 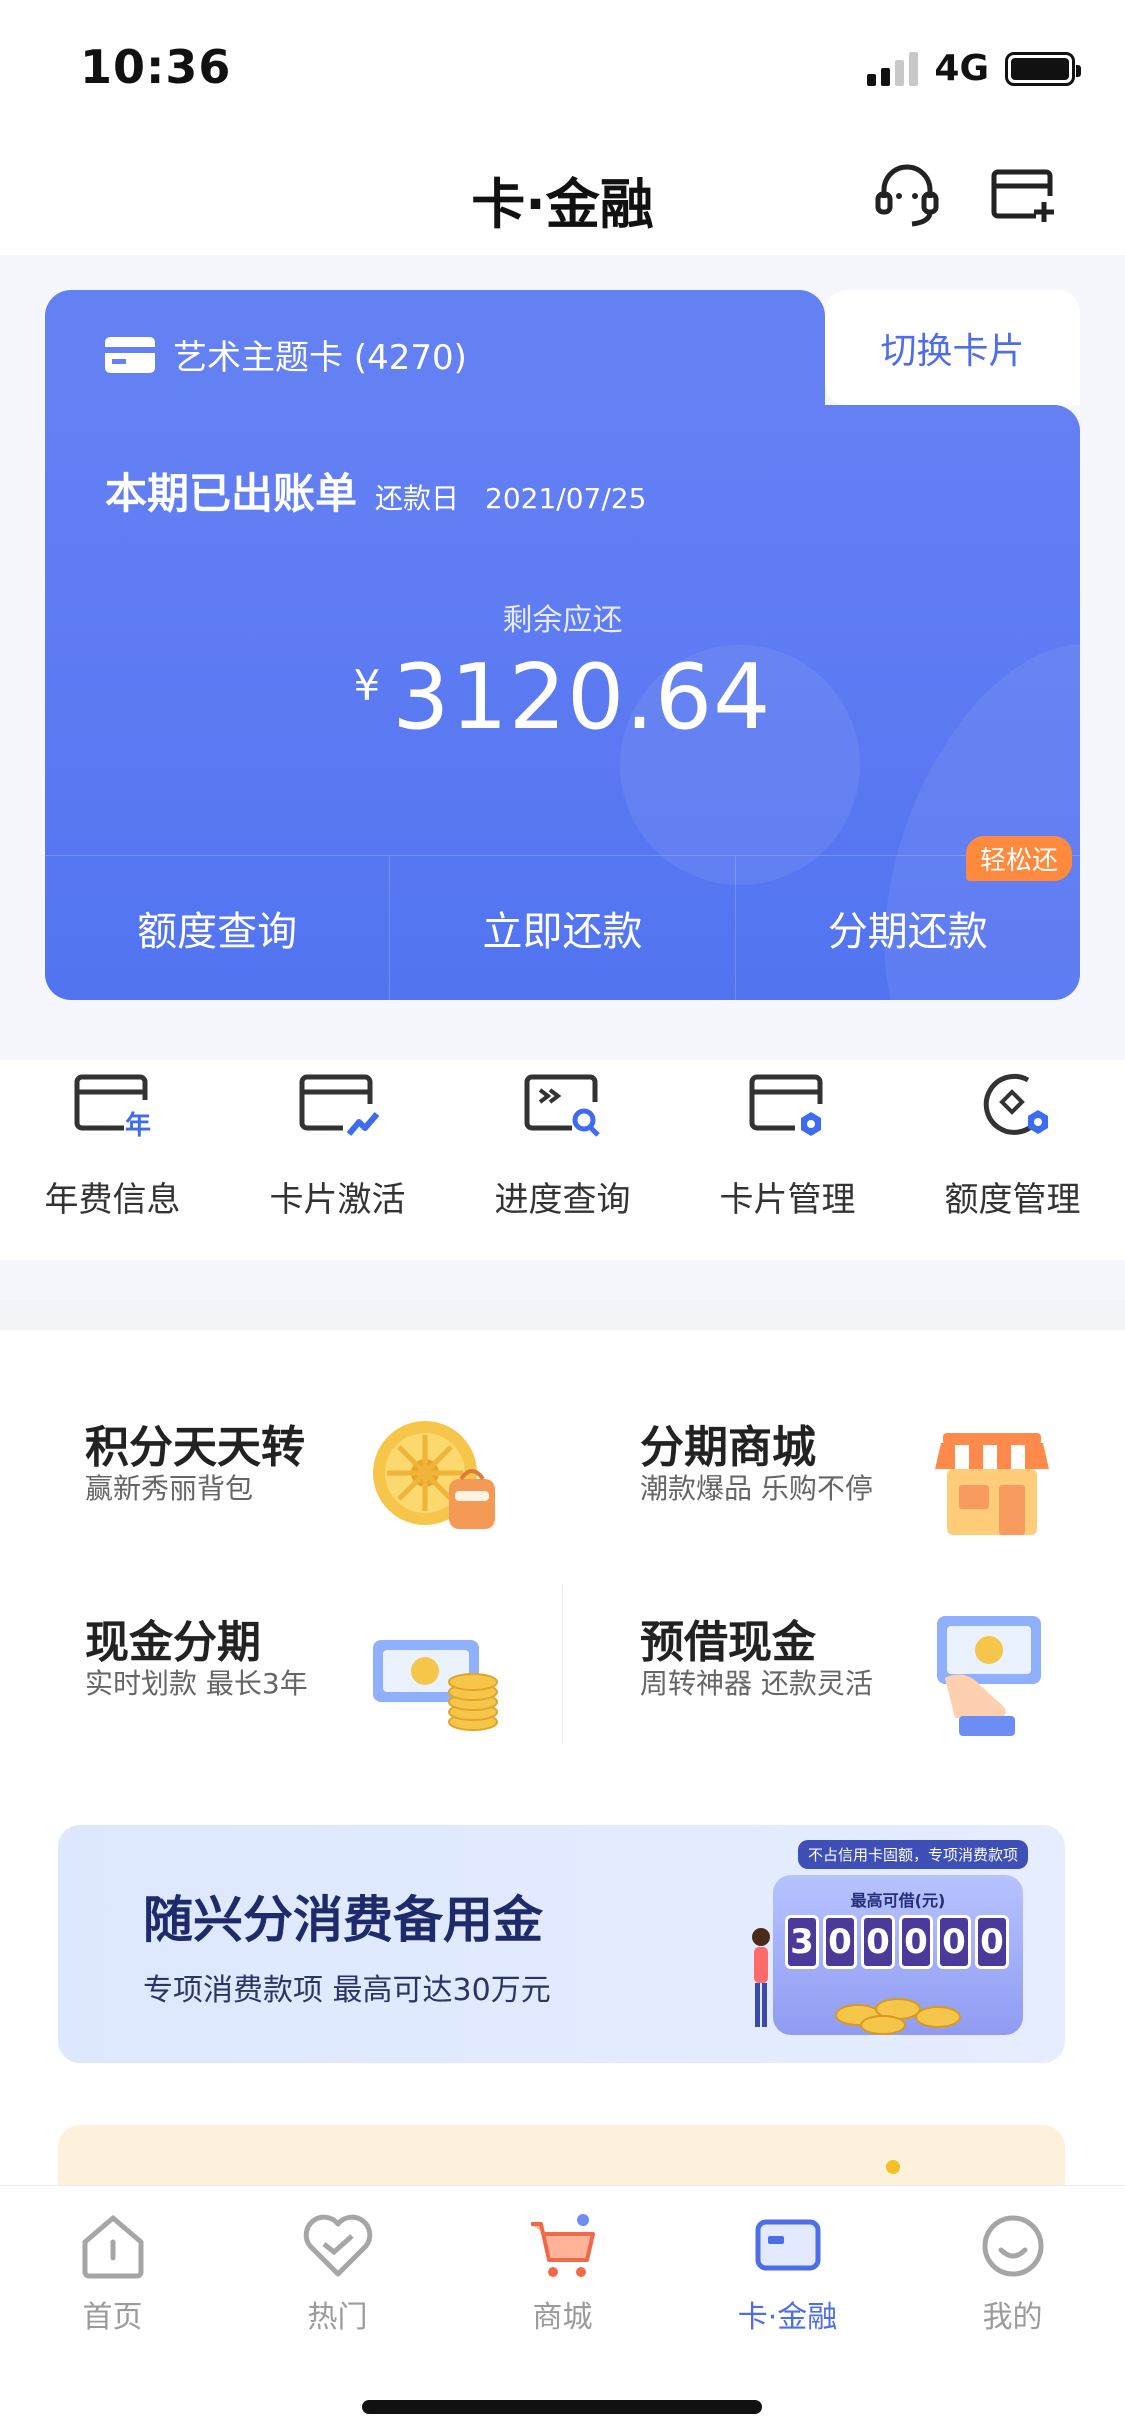 What do you see at coordinates (566, 498) in the screenshot?
I see `due-date: 2021/07/25` at bounding box center [566, 498].